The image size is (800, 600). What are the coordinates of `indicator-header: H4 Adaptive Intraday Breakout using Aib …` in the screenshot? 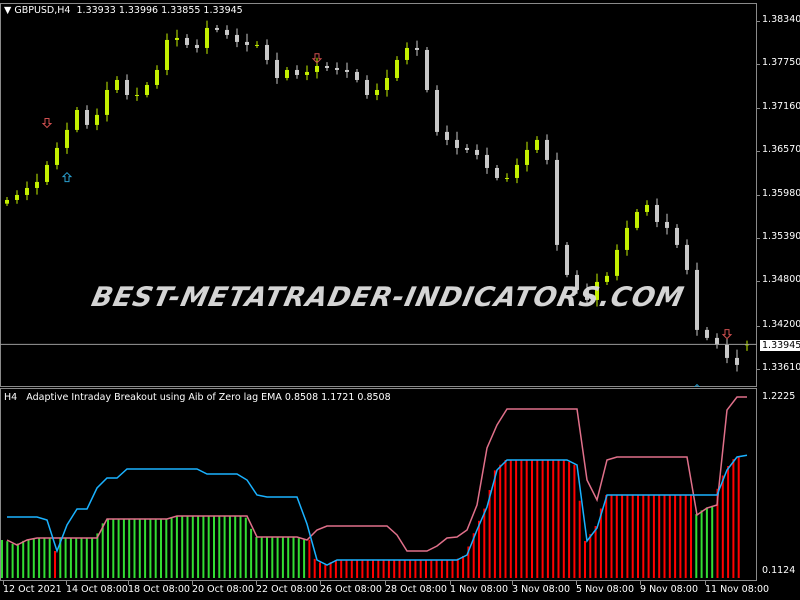 It's located at (197, 397).